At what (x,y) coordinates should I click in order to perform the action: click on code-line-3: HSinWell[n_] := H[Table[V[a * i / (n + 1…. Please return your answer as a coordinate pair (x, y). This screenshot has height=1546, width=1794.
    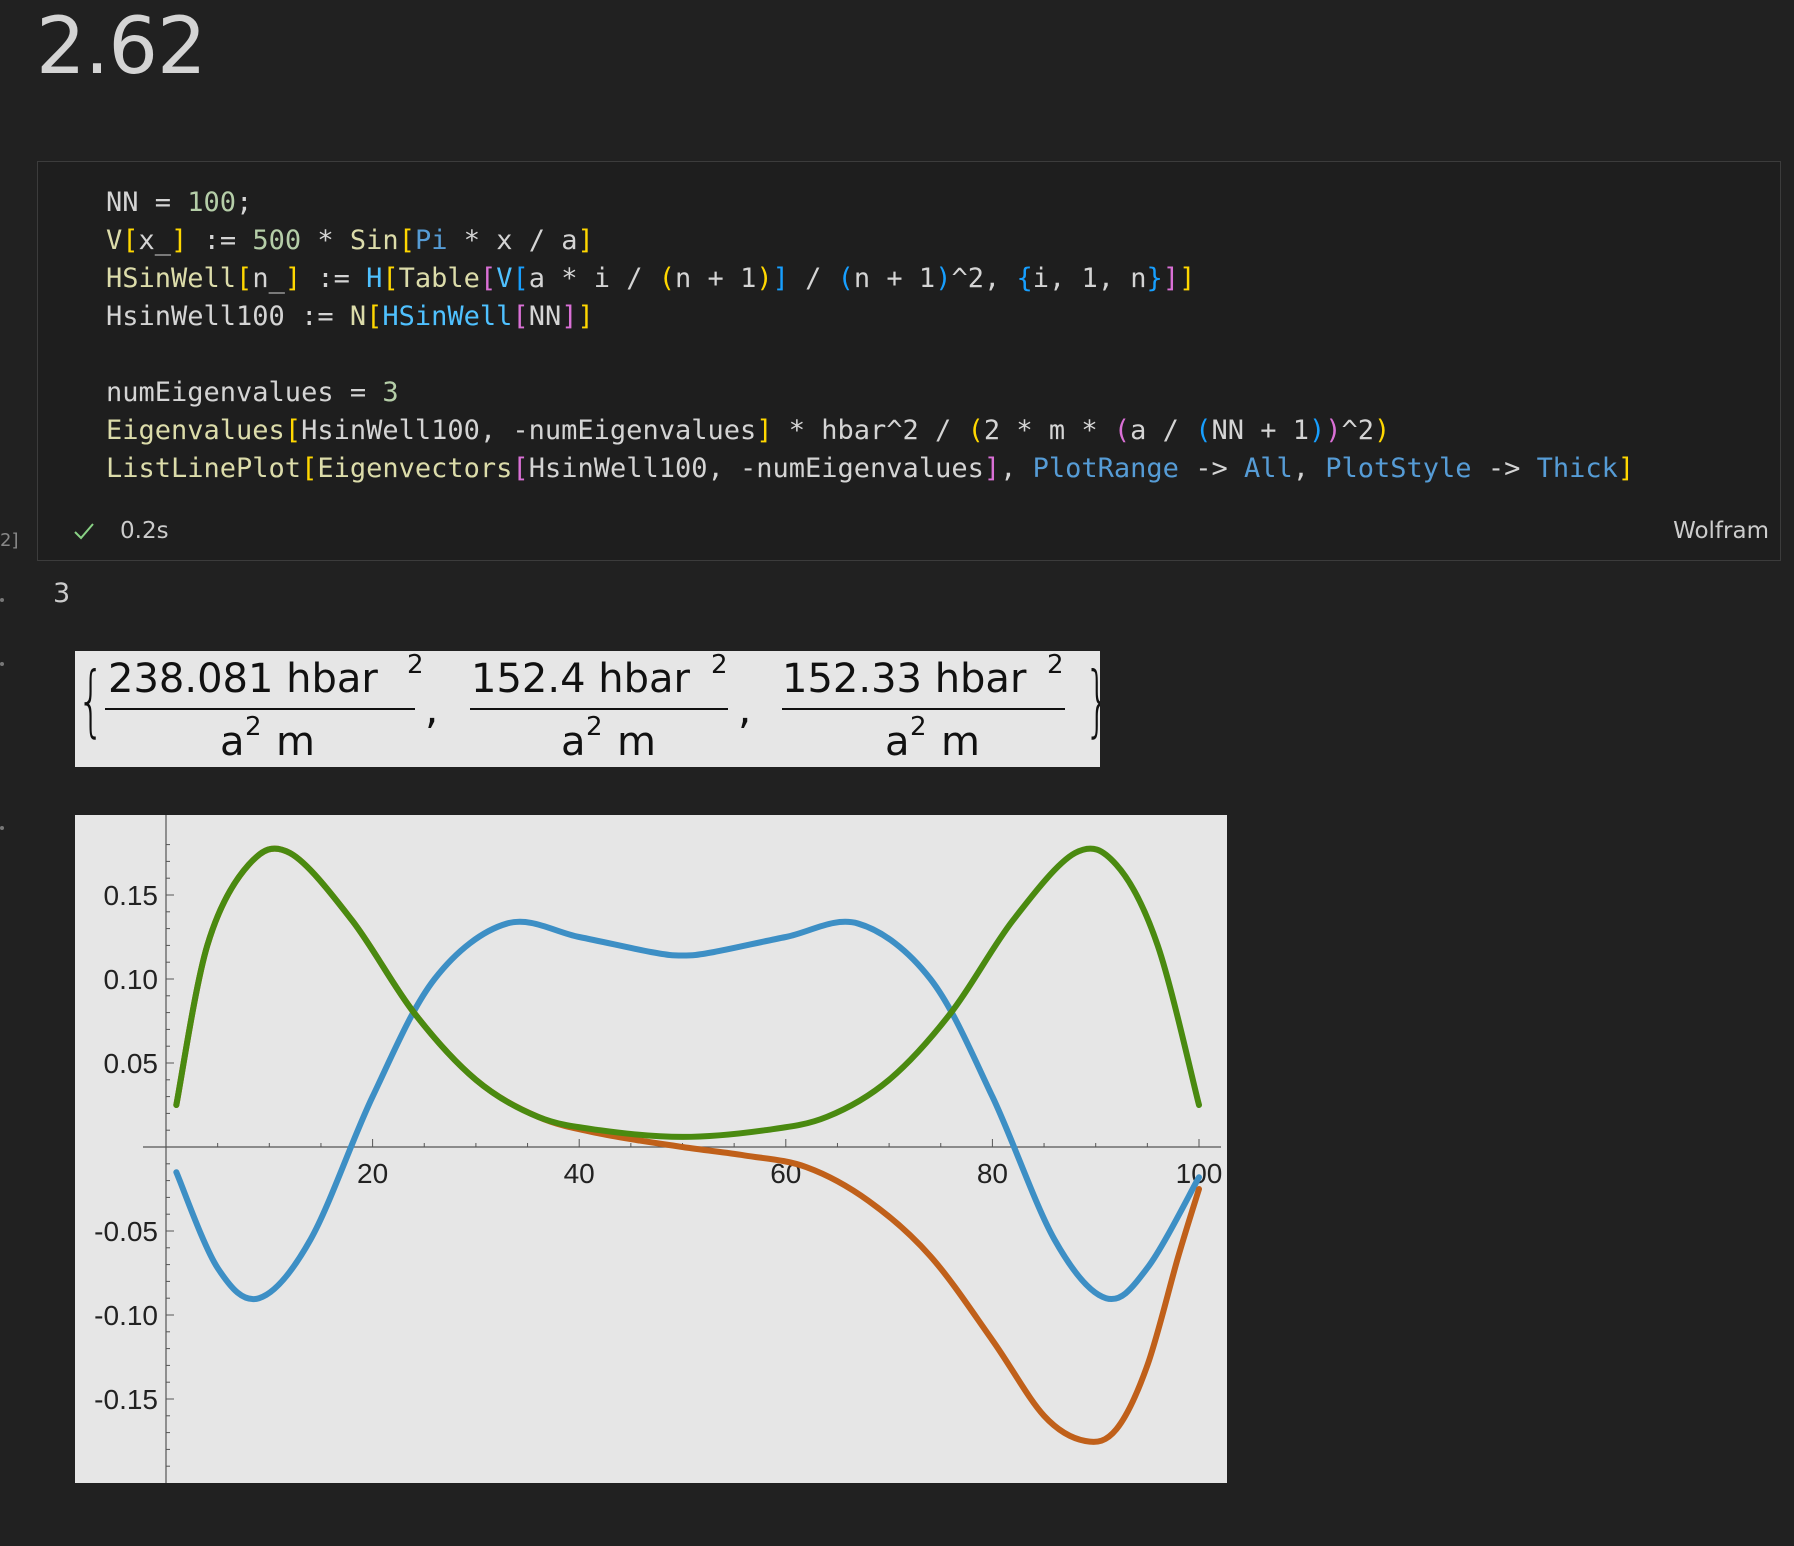
    Looking at the image, I should click on (651, 278).